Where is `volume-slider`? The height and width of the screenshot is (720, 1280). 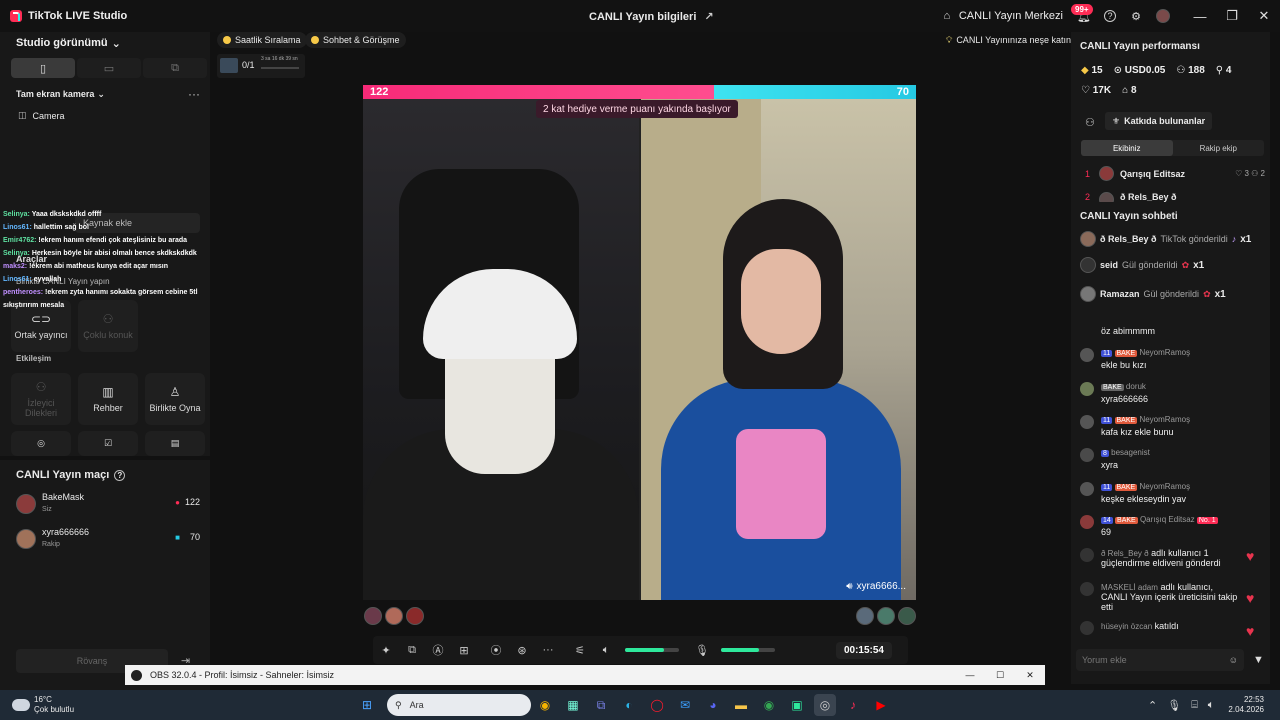
volume-slider is located at coordinates (652, 650).